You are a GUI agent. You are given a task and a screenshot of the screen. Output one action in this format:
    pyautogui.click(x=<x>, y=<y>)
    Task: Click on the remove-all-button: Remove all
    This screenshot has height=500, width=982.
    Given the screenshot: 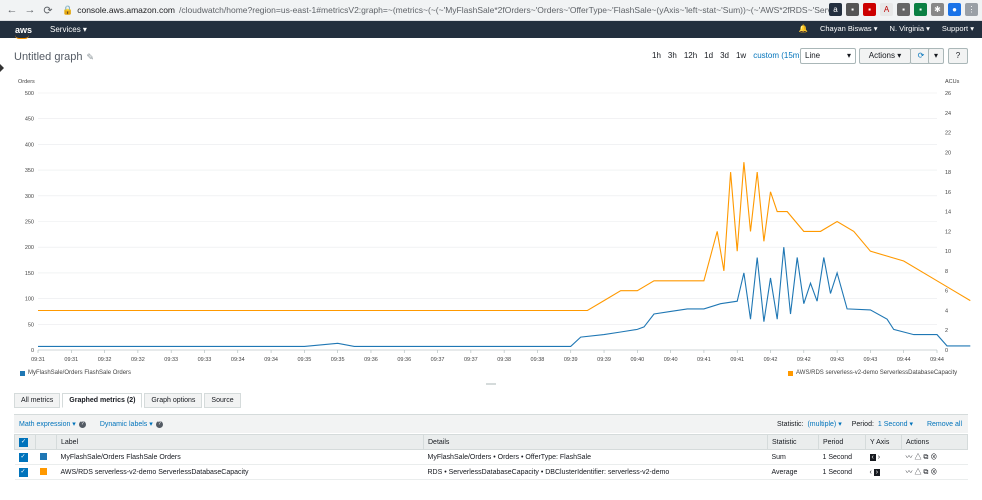 What is the action you would take?
    pyautogui.click(x=944, y=424)
    